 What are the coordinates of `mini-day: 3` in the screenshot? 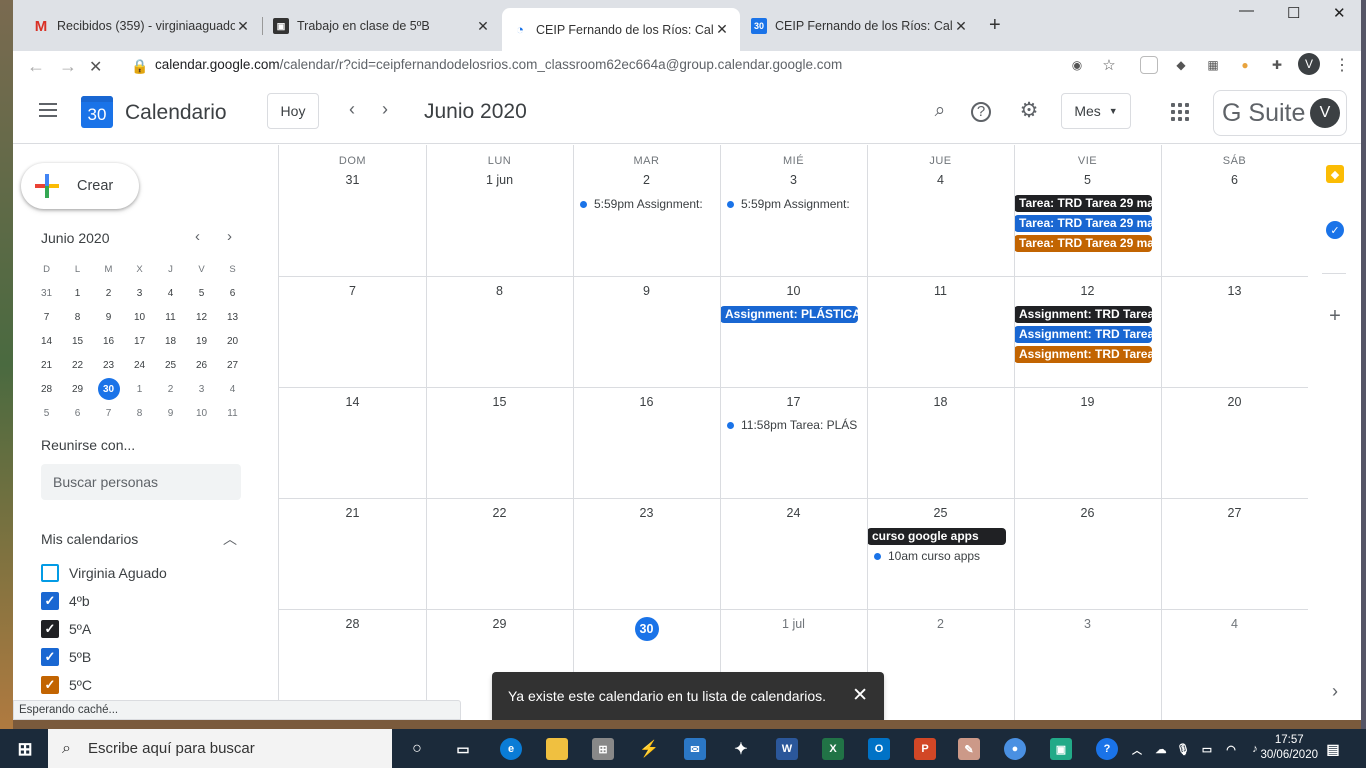 It's located at (201, 389).